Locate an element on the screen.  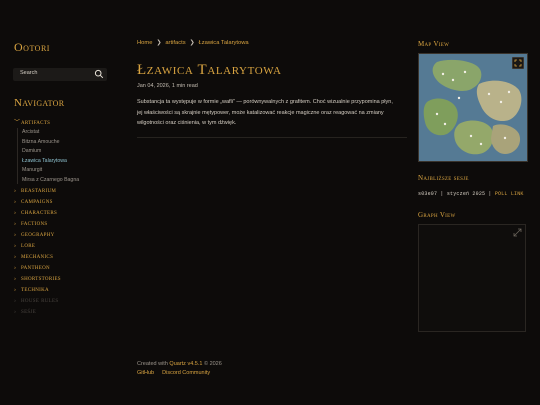
folder-lore: › lore is located at coordinates (66, 245).